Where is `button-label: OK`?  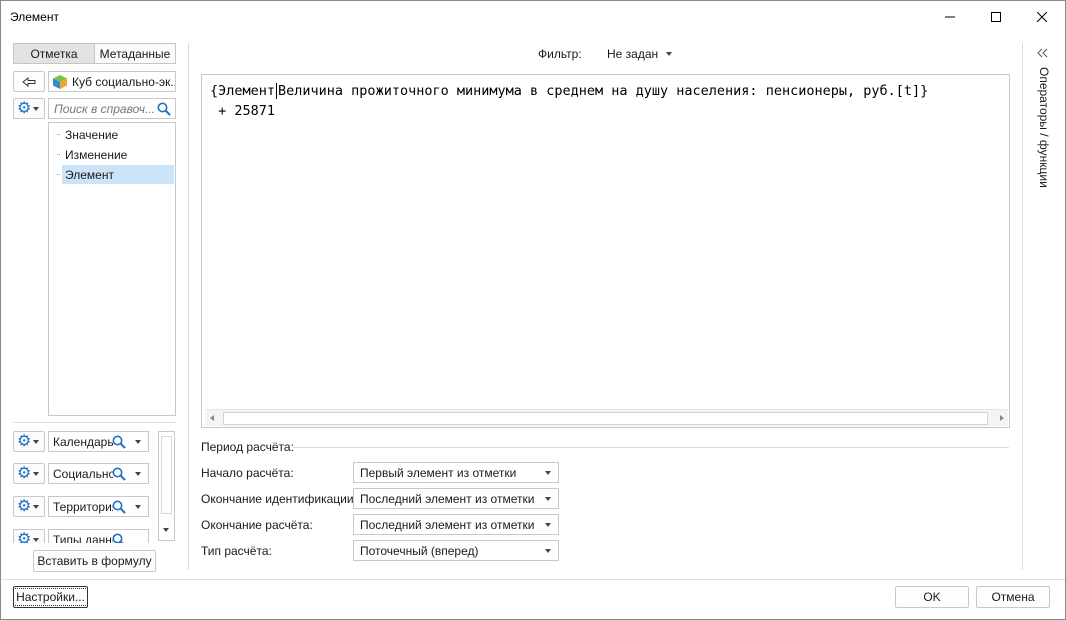 button-label: OK is located at coordinates (932, 597).